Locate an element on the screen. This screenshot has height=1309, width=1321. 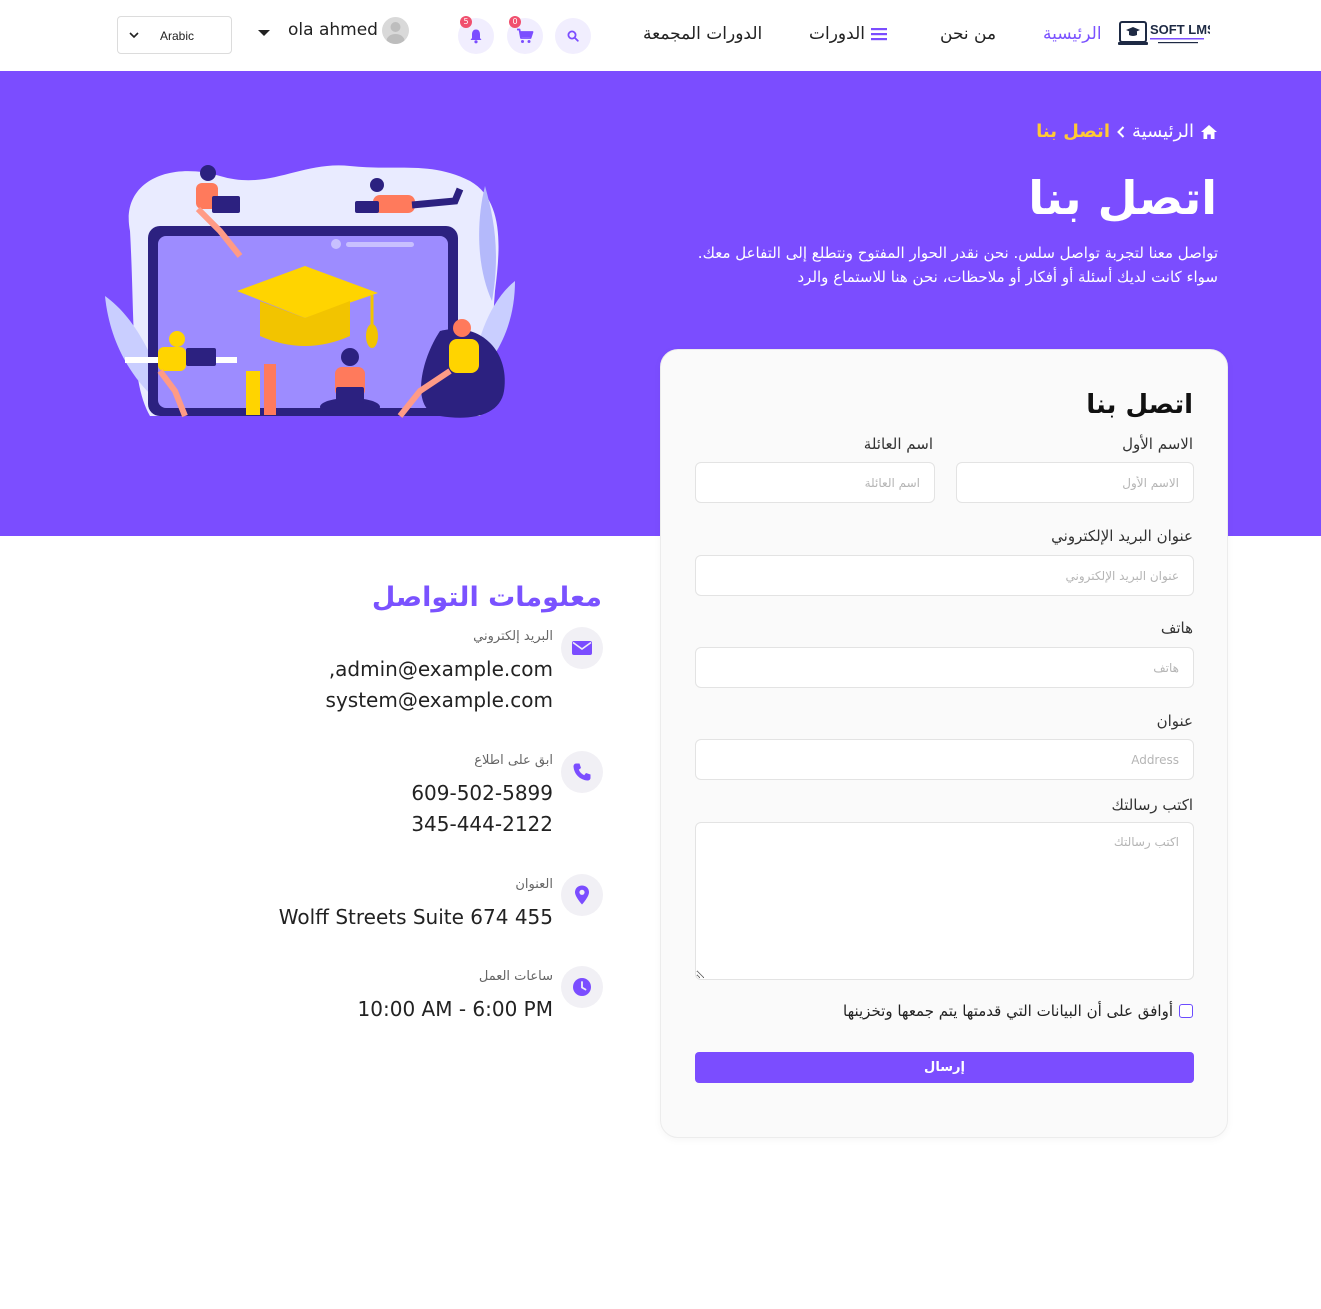
contact-info-title: معلومات التواصل is located at coordinates (486, 597).